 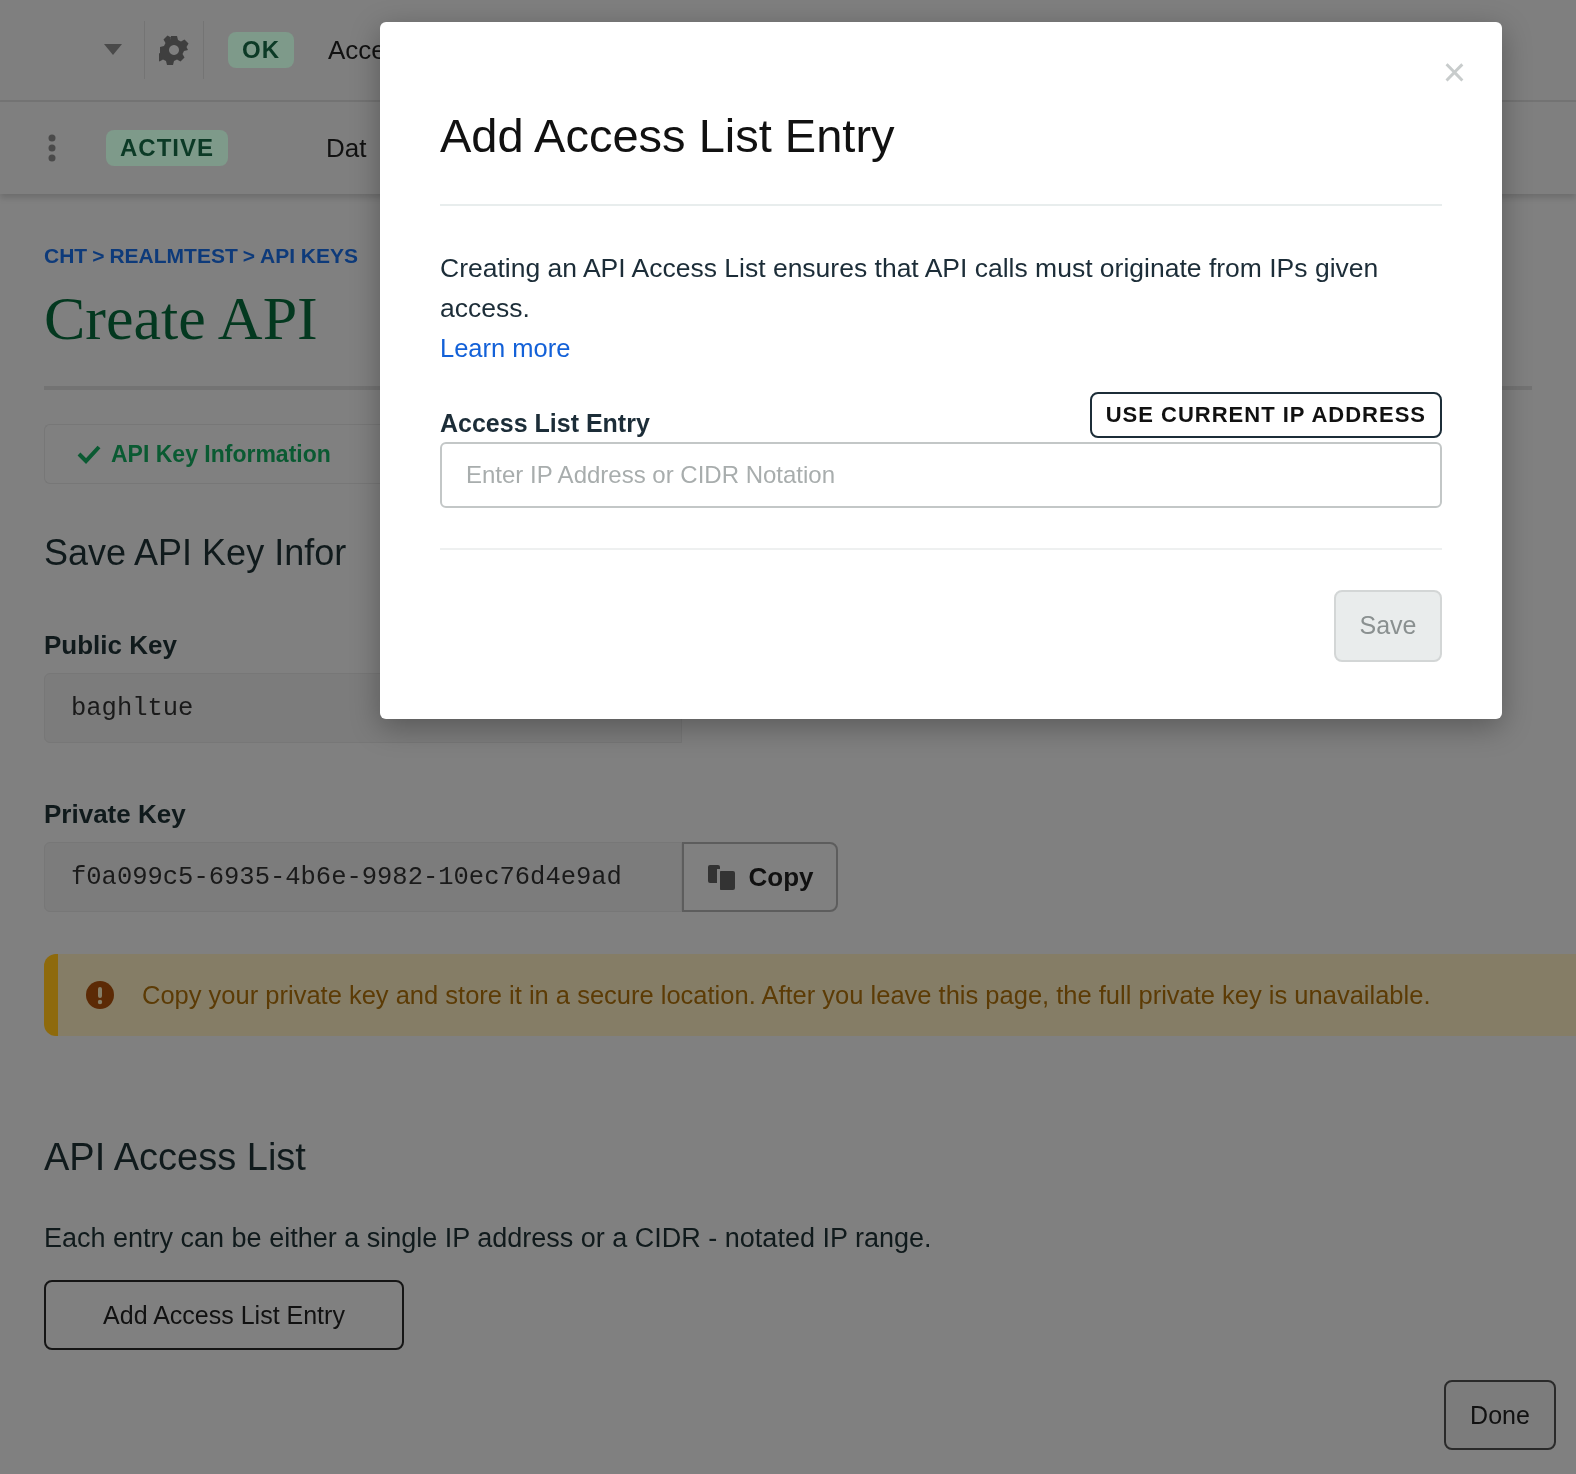 What do you see at coordinates (115, 815) in the screenshot?
I see `field-label: Private Key` at bounding box center [115, 815].